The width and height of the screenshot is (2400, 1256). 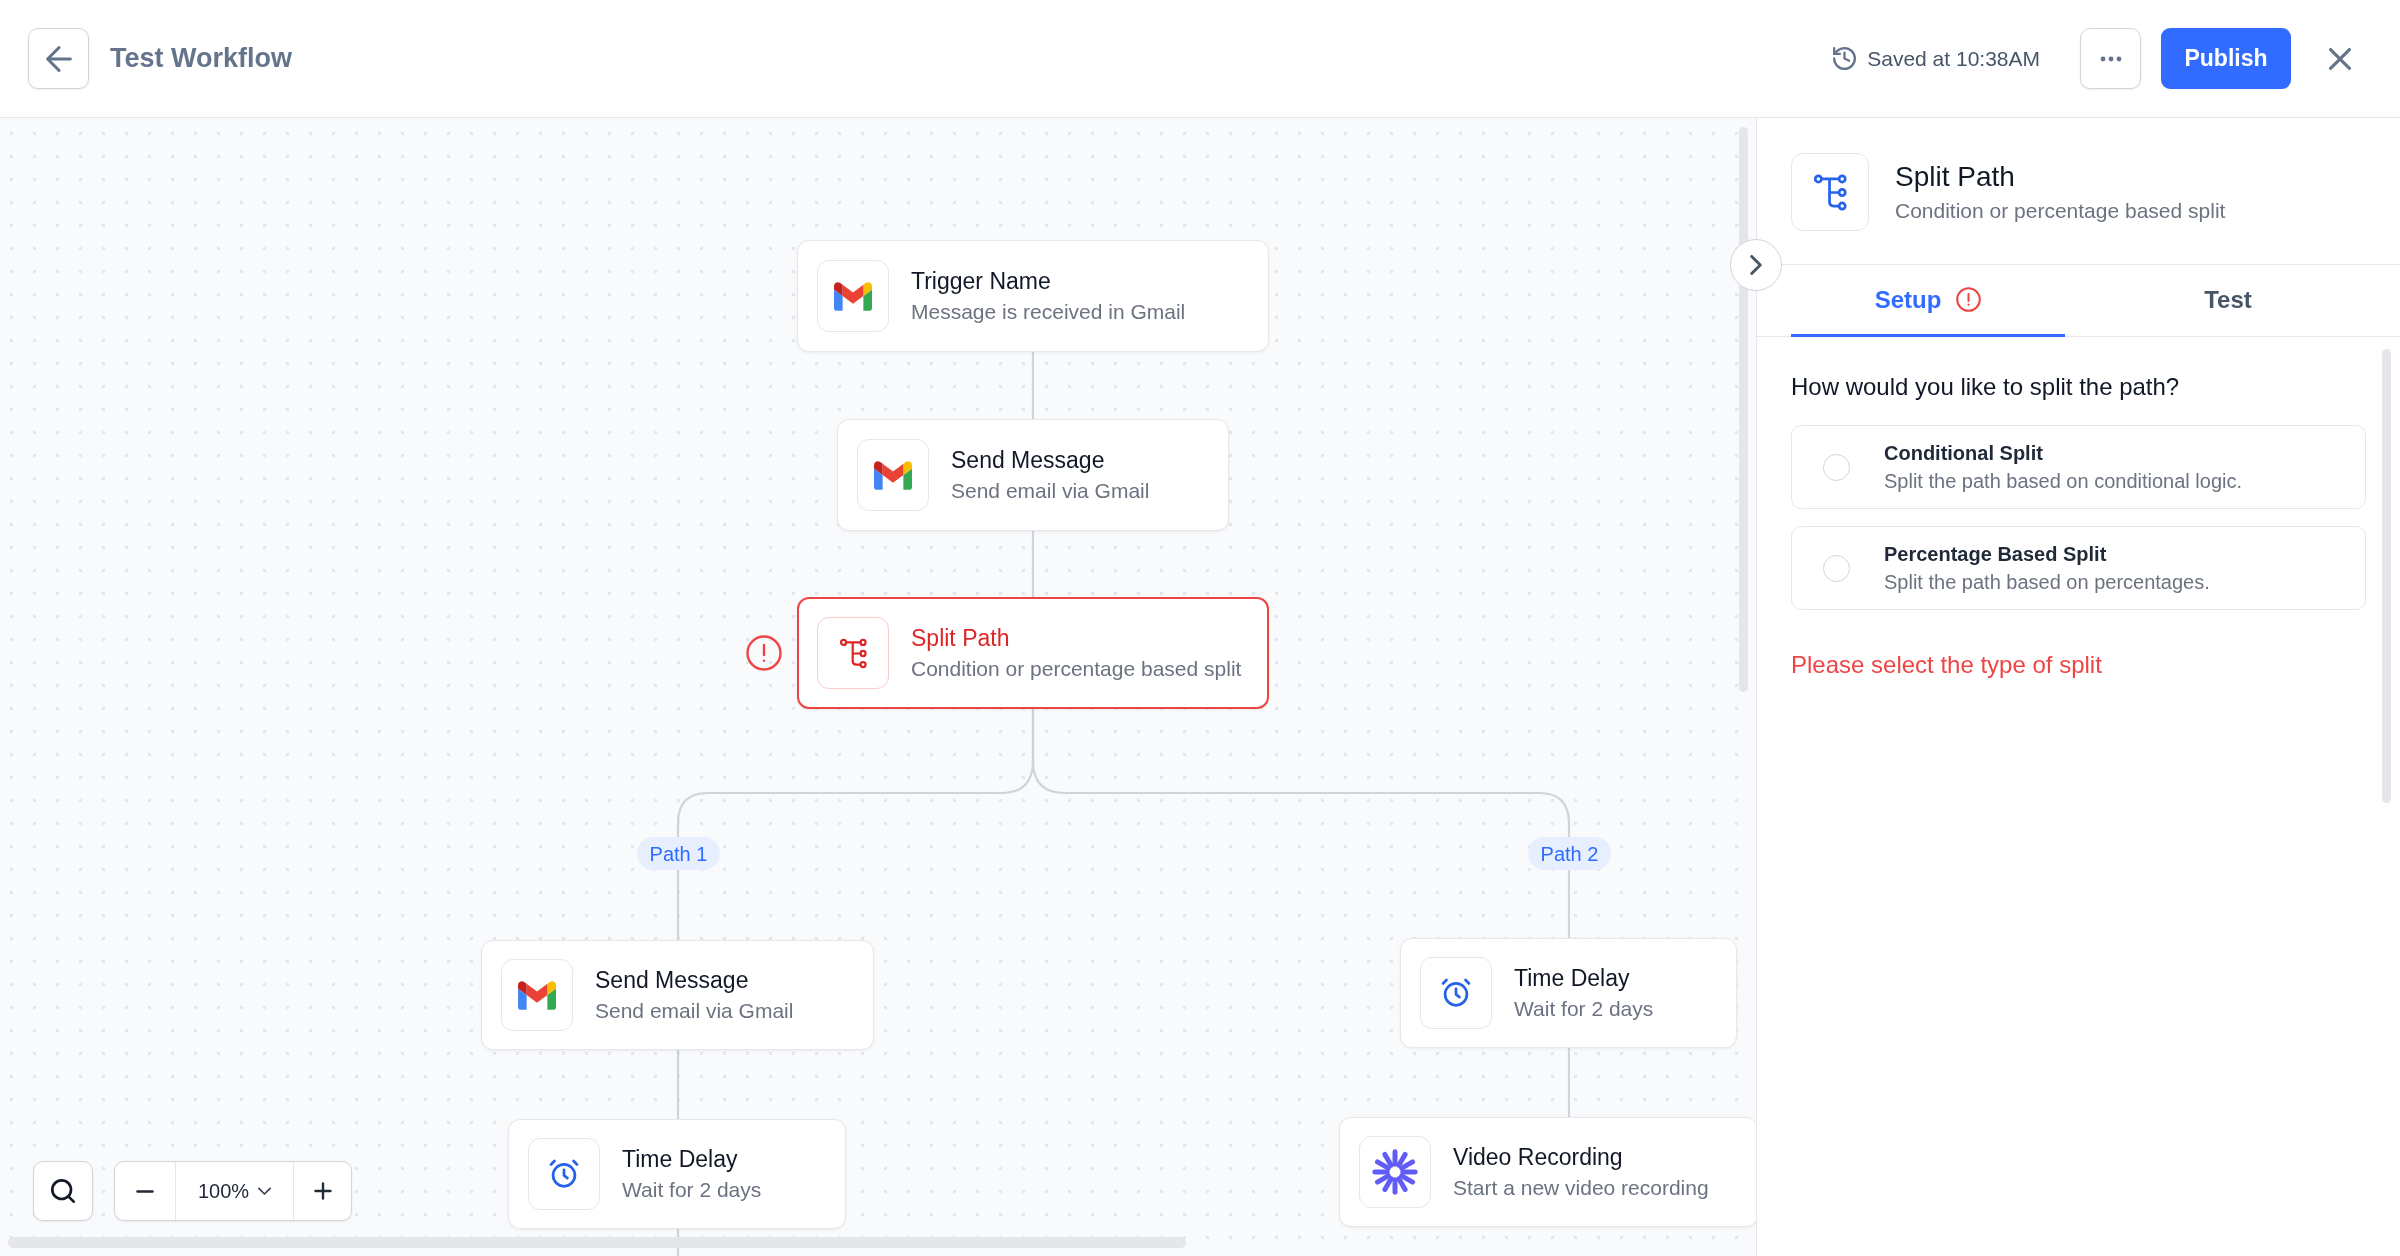 What do you see at coordinates (2078, 467) in the screenshot?
I see `split-option: Conditional Split Split the path based on conditional logic.` at bounding box center [2078, 467].